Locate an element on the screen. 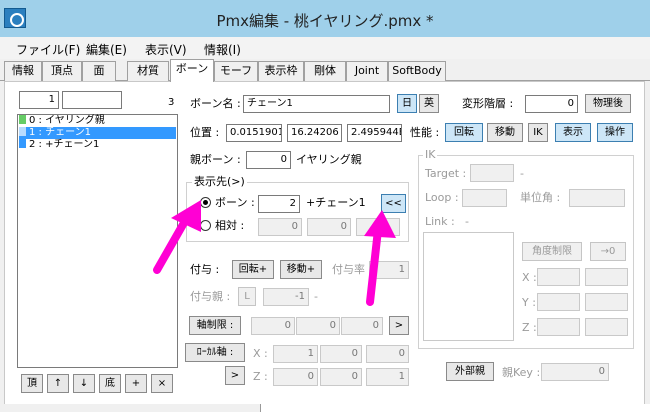 This screenshot has width=650, height=412. axis-y-input: 0 is located at coordinates (318, 326).